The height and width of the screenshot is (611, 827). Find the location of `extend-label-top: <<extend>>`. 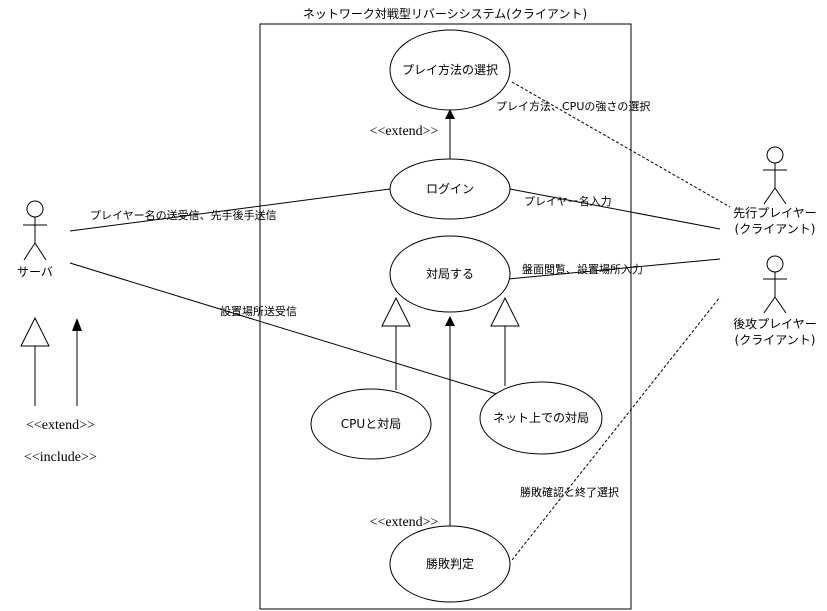

extend-label-top: <<extend>> is located at coordinates (404, 131).